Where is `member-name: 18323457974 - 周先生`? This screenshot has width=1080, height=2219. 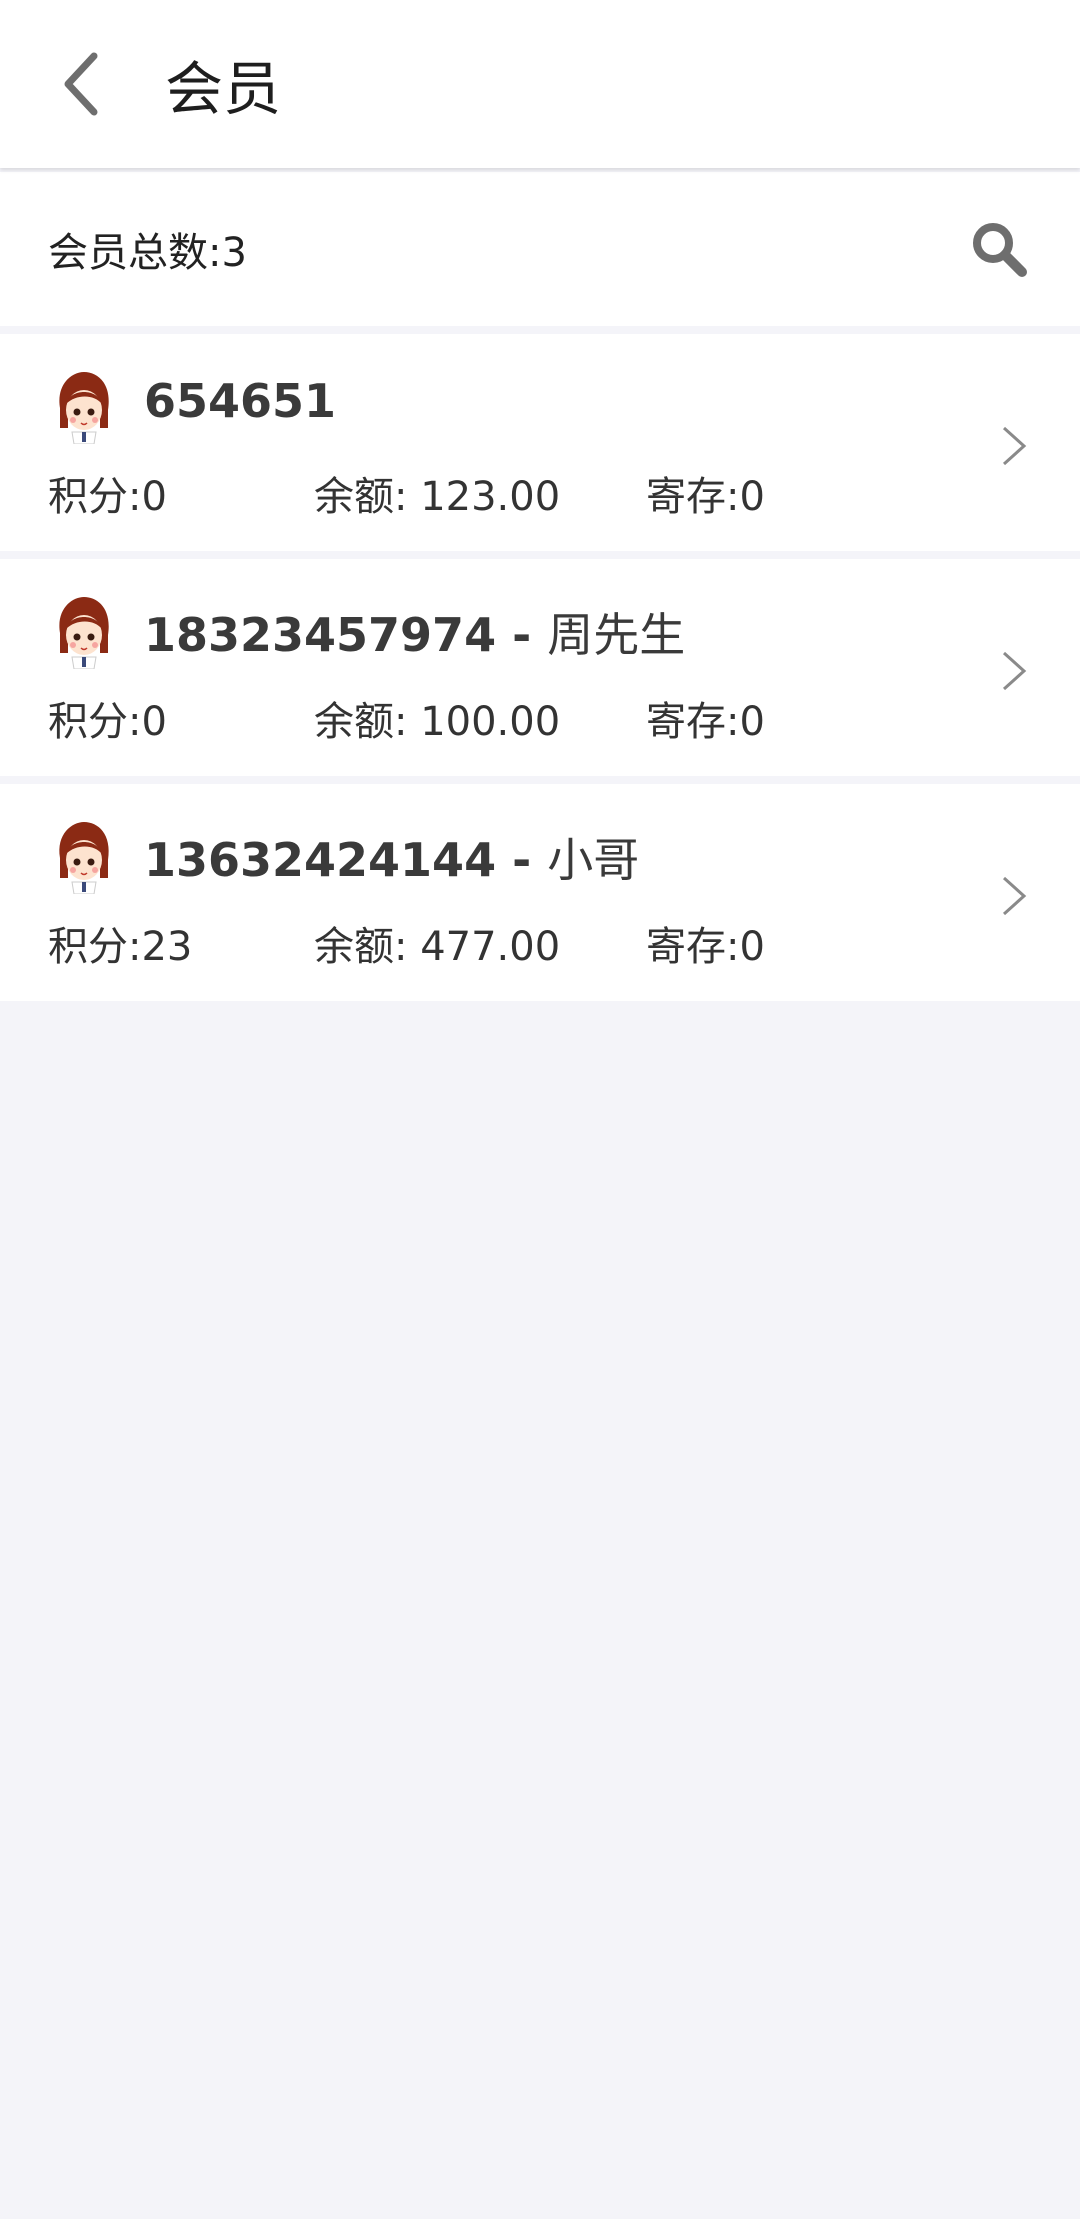 member-name: 18323457974 - 周先生 is located at coordinates (414, 632).